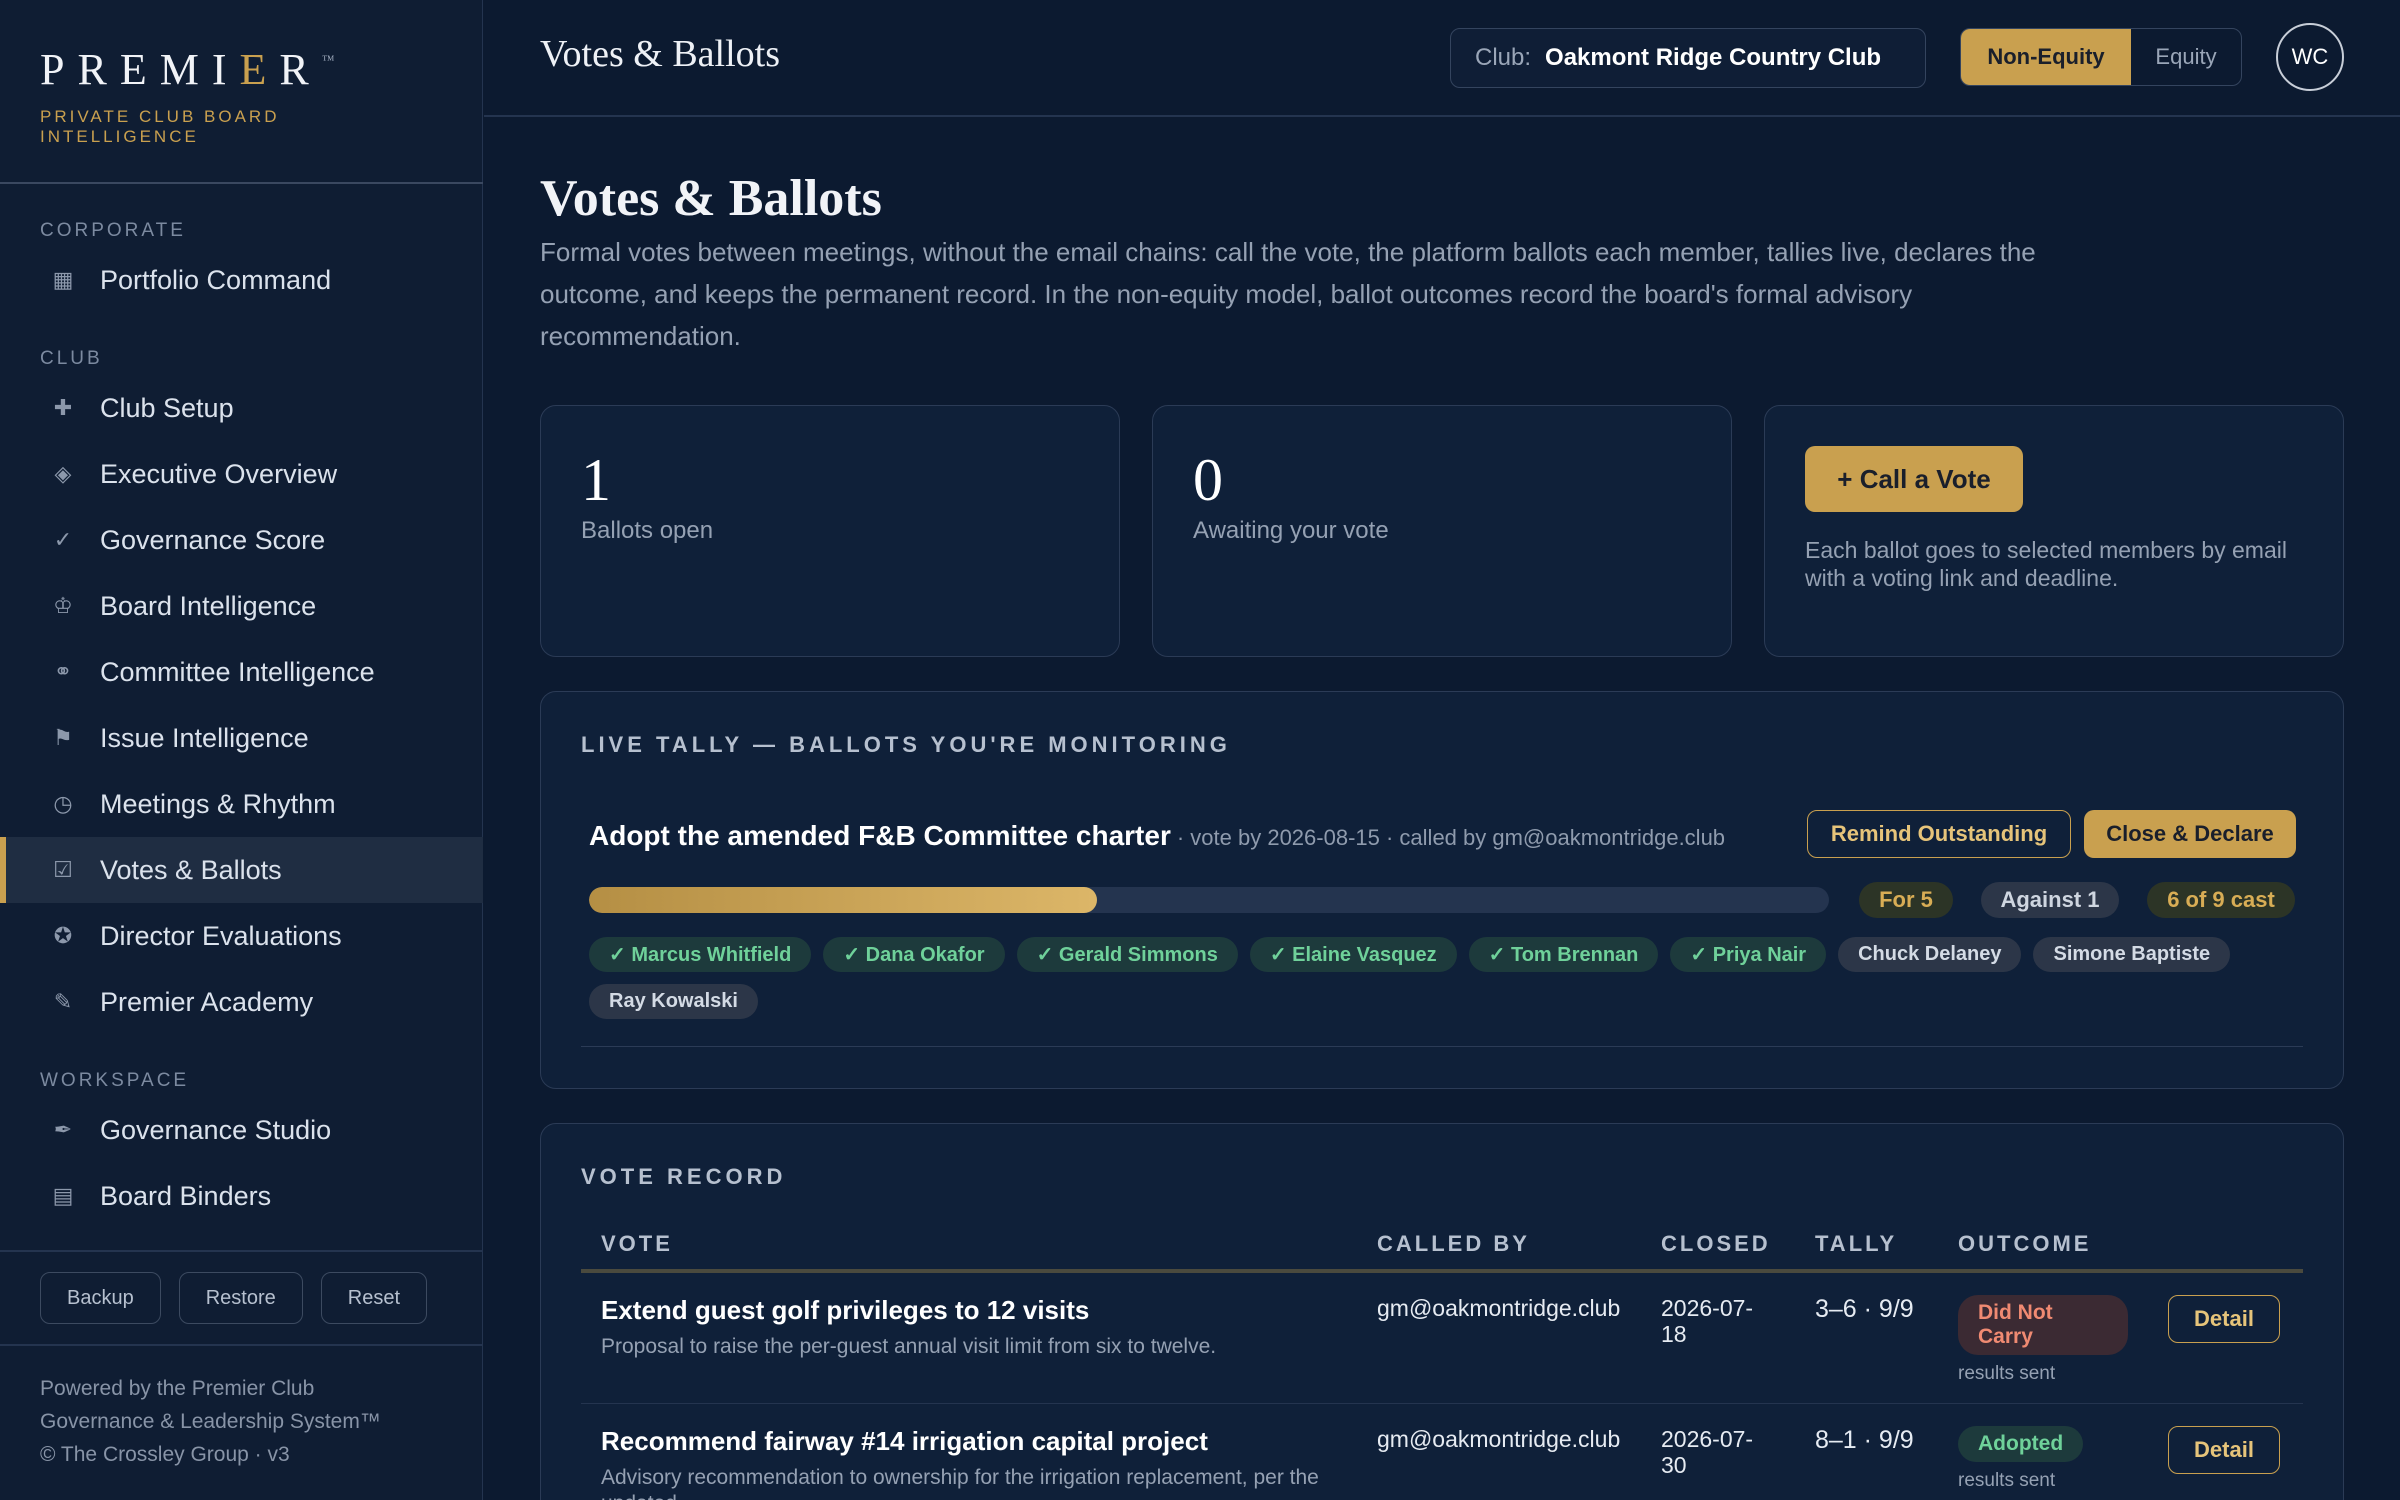  I want to click on club-label: Club:, so click(1503, 57).